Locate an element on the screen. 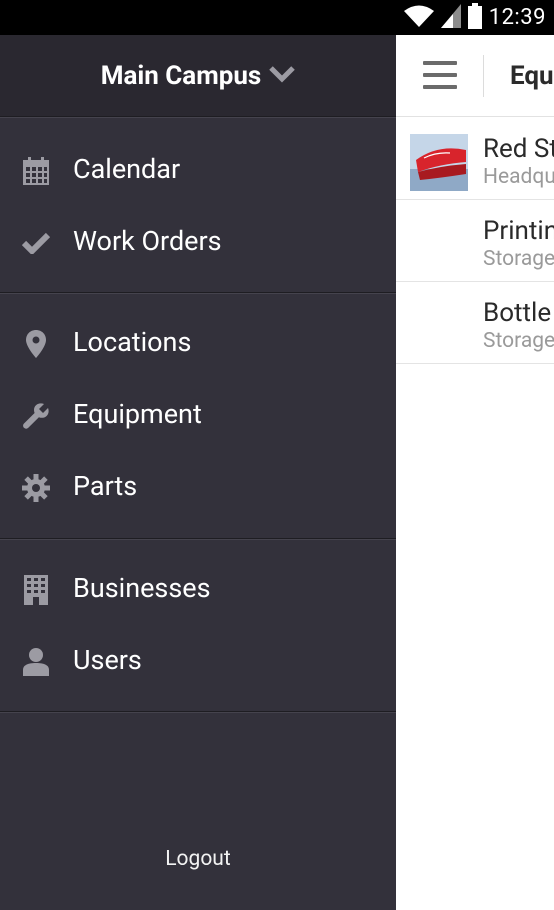  nav-item-label: Users is located at coordinates (107, 660).